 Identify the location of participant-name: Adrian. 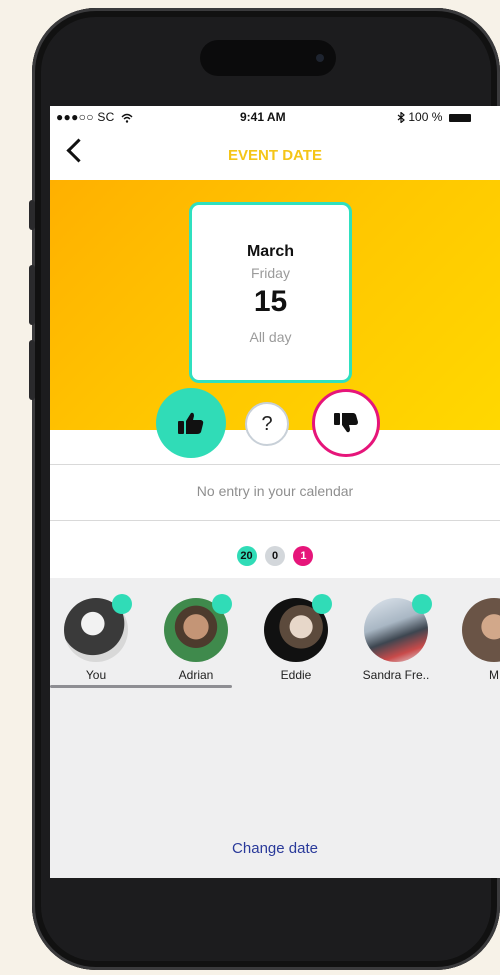
(196, 675).